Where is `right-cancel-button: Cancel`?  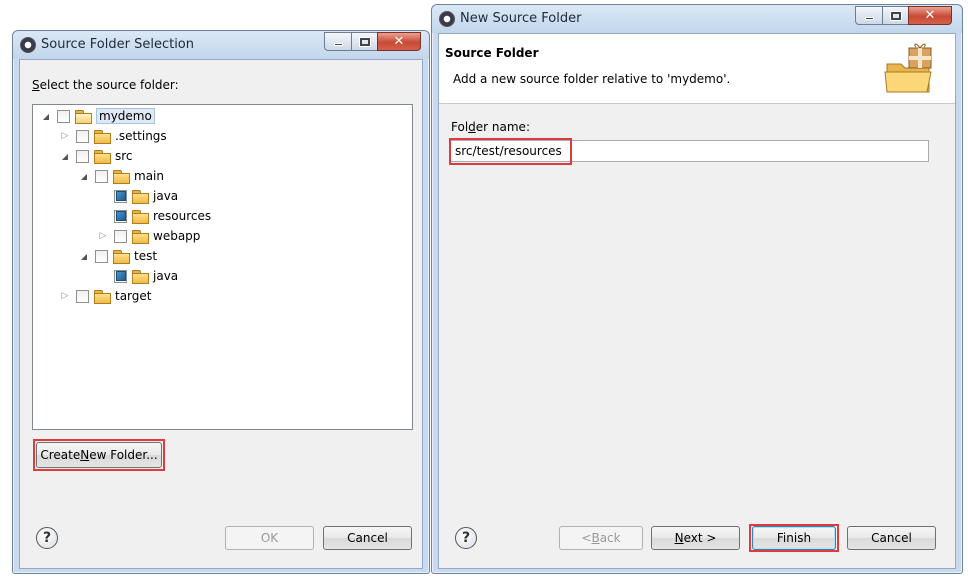
right-cancel-button: Cancel is located at coordinates (891, 538).